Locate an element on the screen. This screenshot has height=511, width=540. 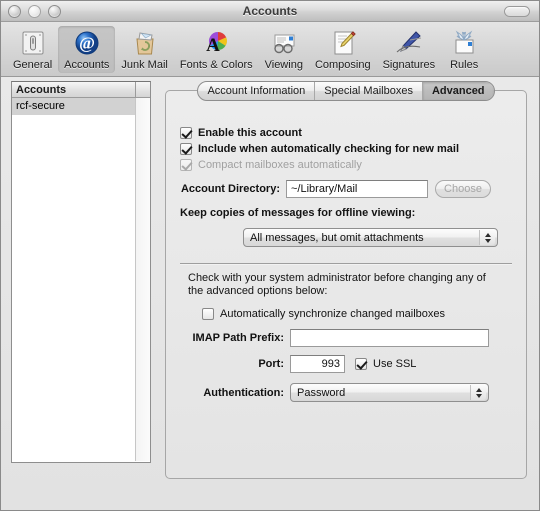
rules-icon is located at coordinates (464, 43).